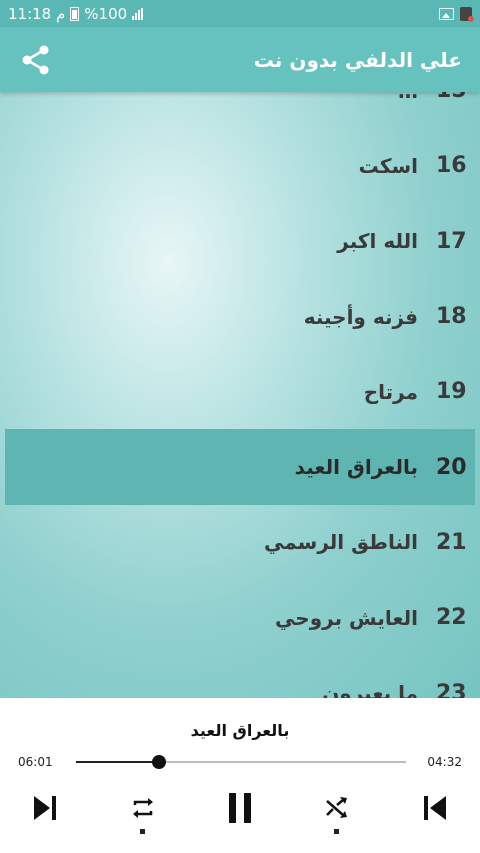 The height and width of the screenshot is (853, 480). I want to click on track-row-active: بالعراق العيد 20, so click(240, 467).